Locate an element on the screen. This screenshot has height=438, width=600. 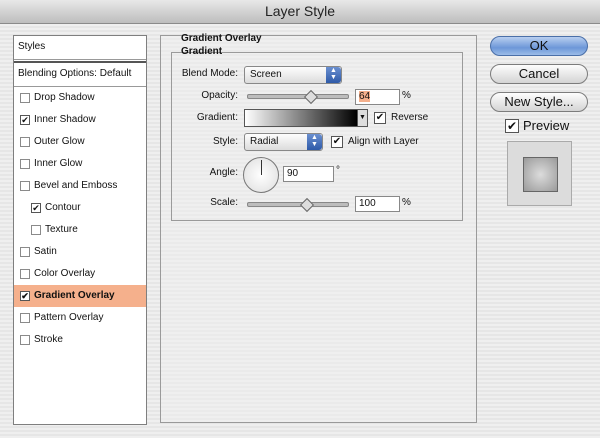
scale-value: 100 is located at coordinates (367, 203).